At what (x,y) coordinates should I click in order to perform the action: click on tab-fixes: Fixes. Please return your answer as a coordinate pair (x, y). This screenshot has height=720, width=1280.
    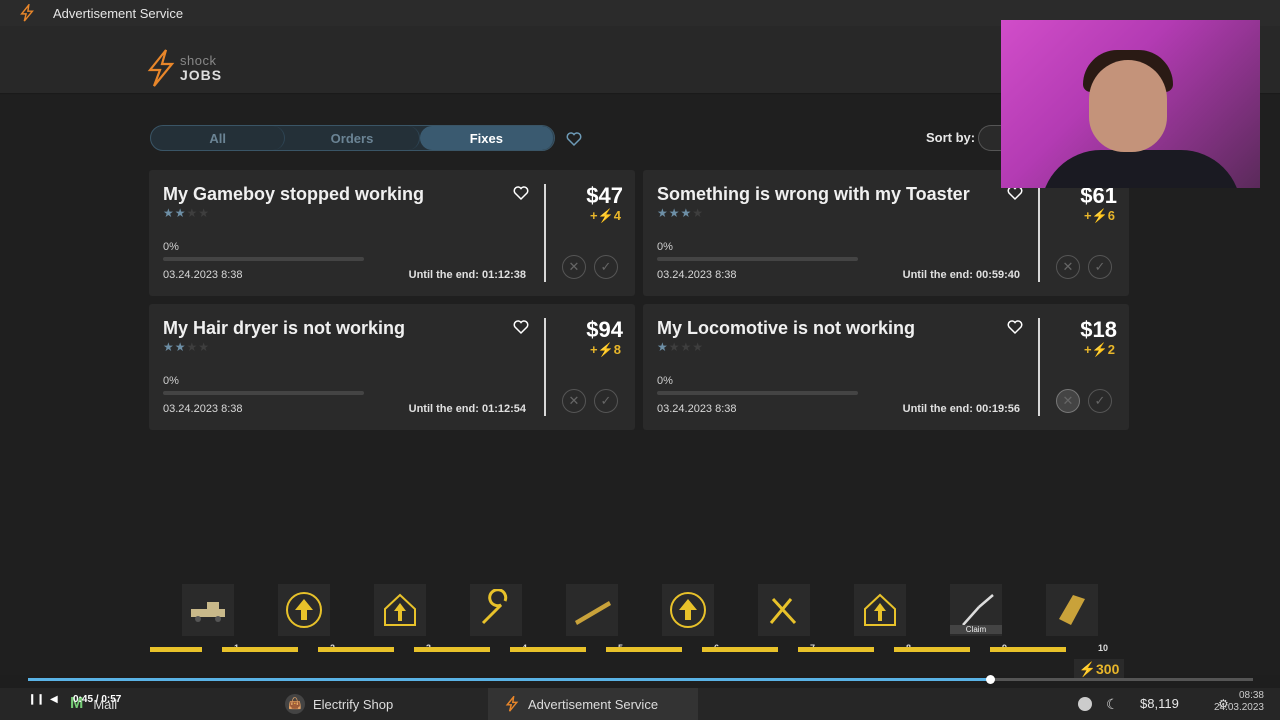
    Looking at the image, I should click on (486, 138).